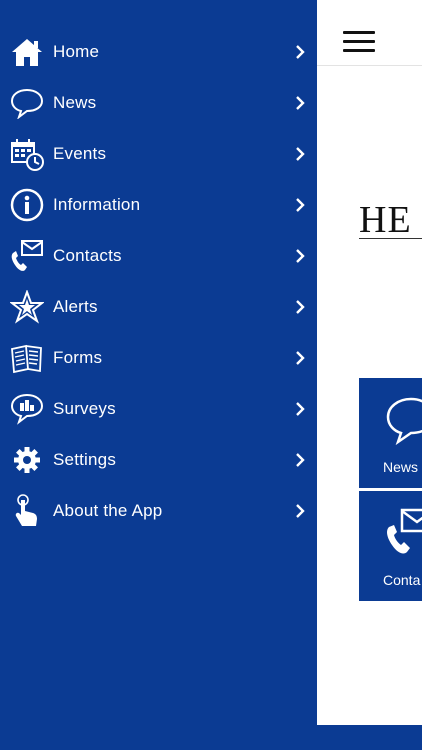 The width and height of the screenshot is (422, 750). What do you see at coordinates (27, 154) in the screenshot?
I see `calendar-clock-icon` at bounding box center [27, 154].